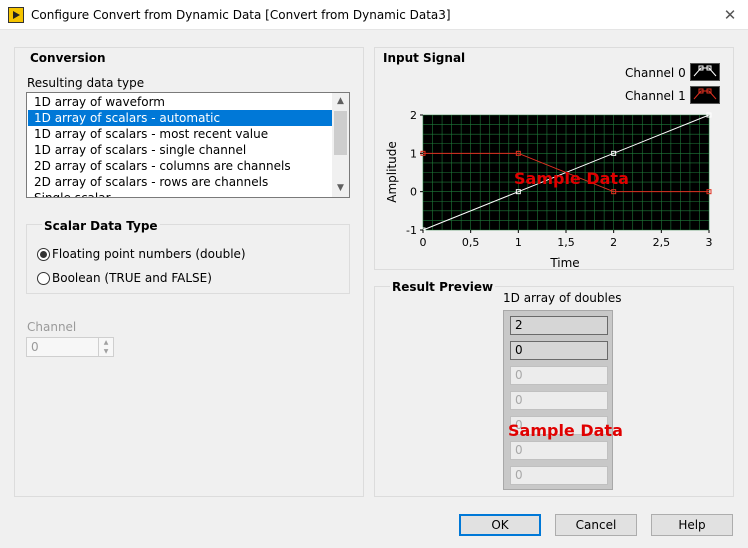 The image size is (748, 548). Describe the element at coordinates (101, 226) in the screenshot. I see `scalar-data-type-title: Scalar Data Type` at that location.